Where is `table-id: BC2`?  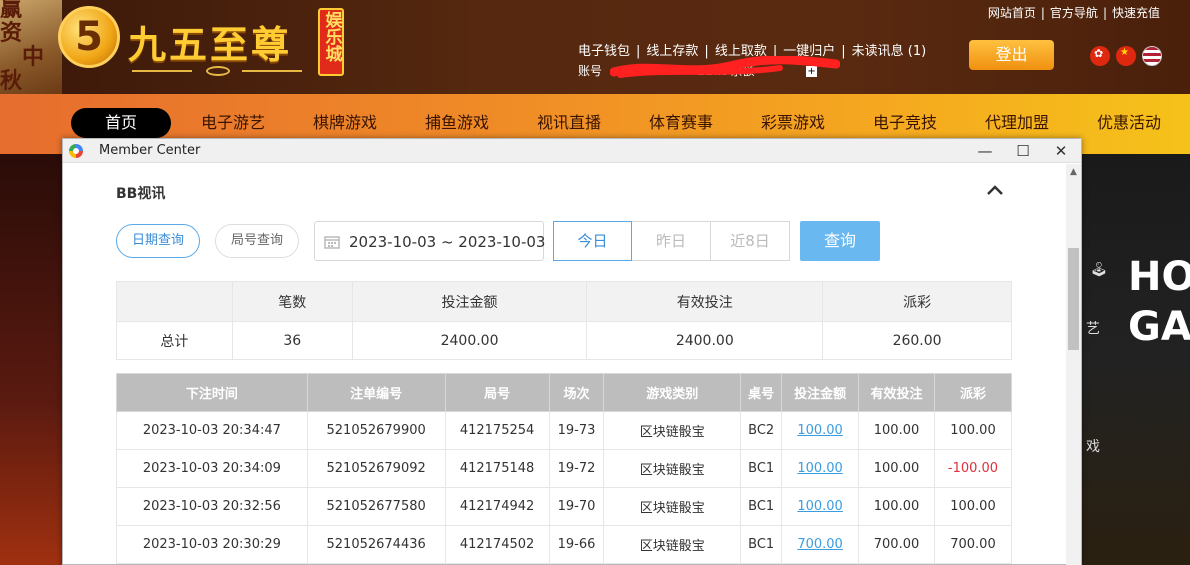 table-id: BC2 is located at coordinates (761, 430).